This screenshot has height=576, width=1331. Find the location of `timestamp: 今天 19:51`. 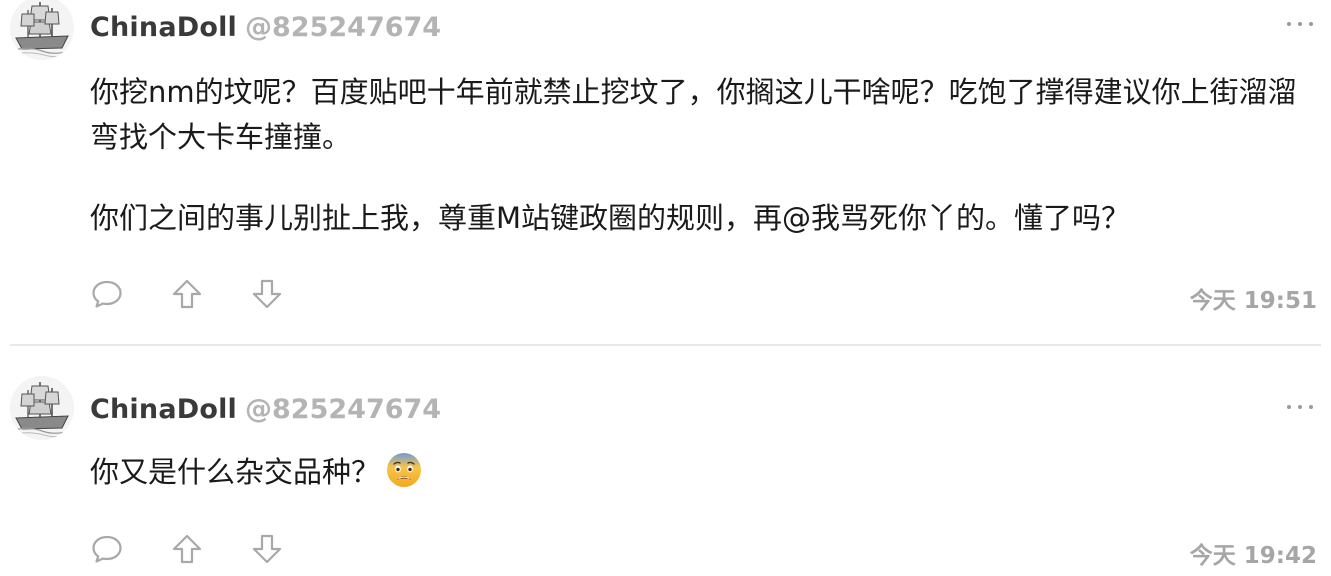

timestamp: 今天 19:51 is located at coordinates (1253, 301).